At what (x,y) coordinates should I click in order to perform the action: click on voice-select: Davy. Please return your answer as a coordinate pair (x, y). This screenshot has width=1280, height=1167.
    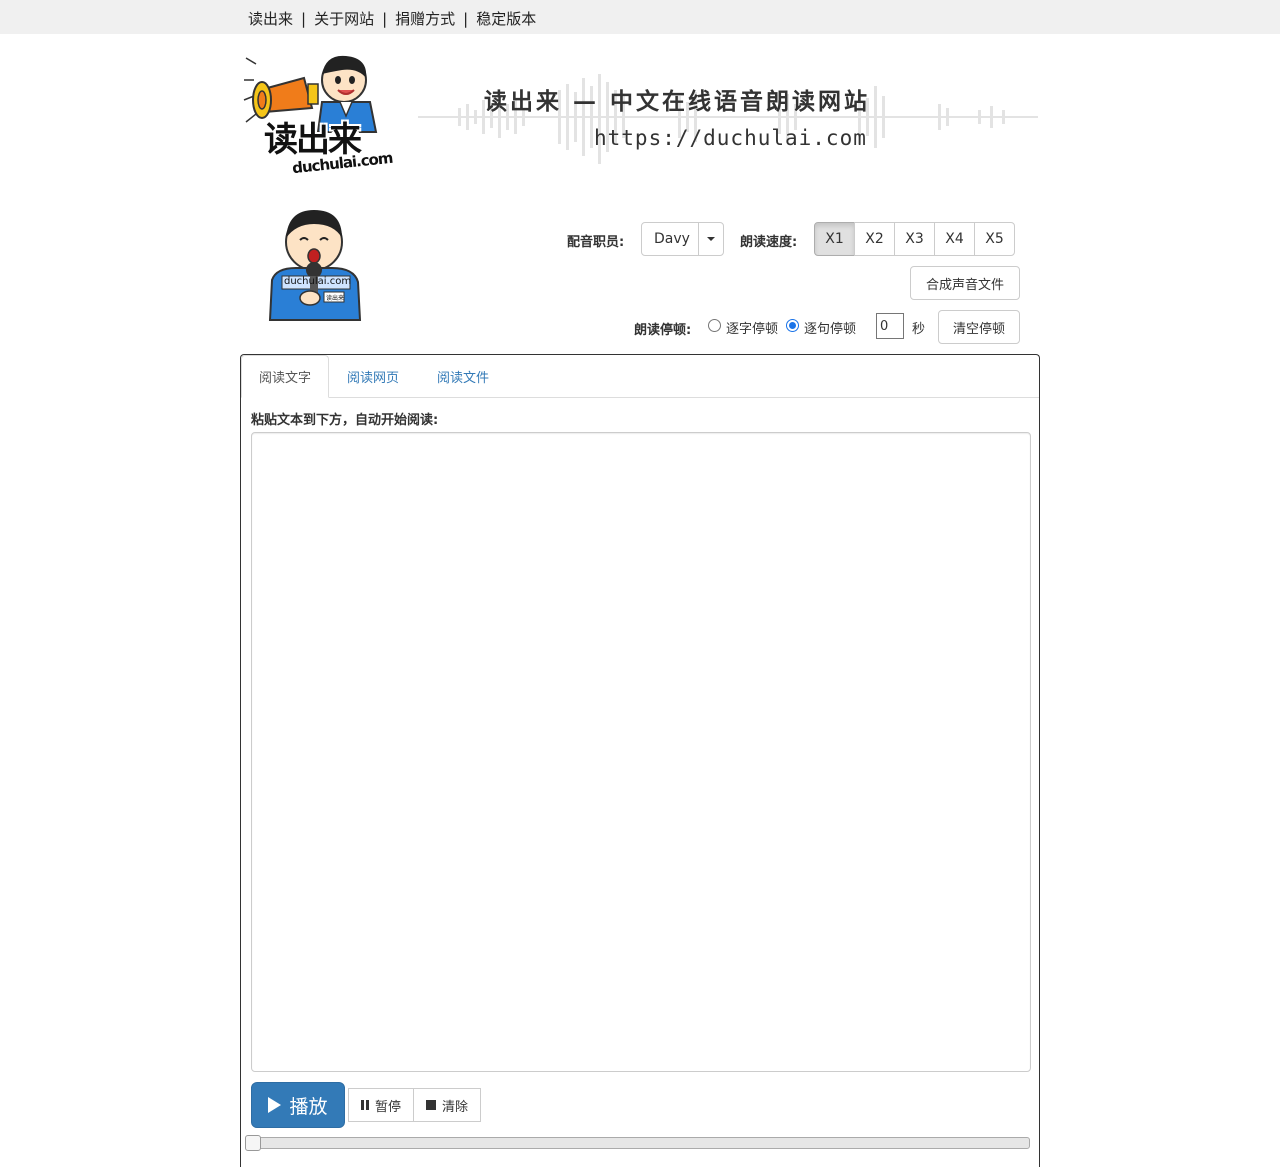
    Looking at the image, I should click on (682, 239).